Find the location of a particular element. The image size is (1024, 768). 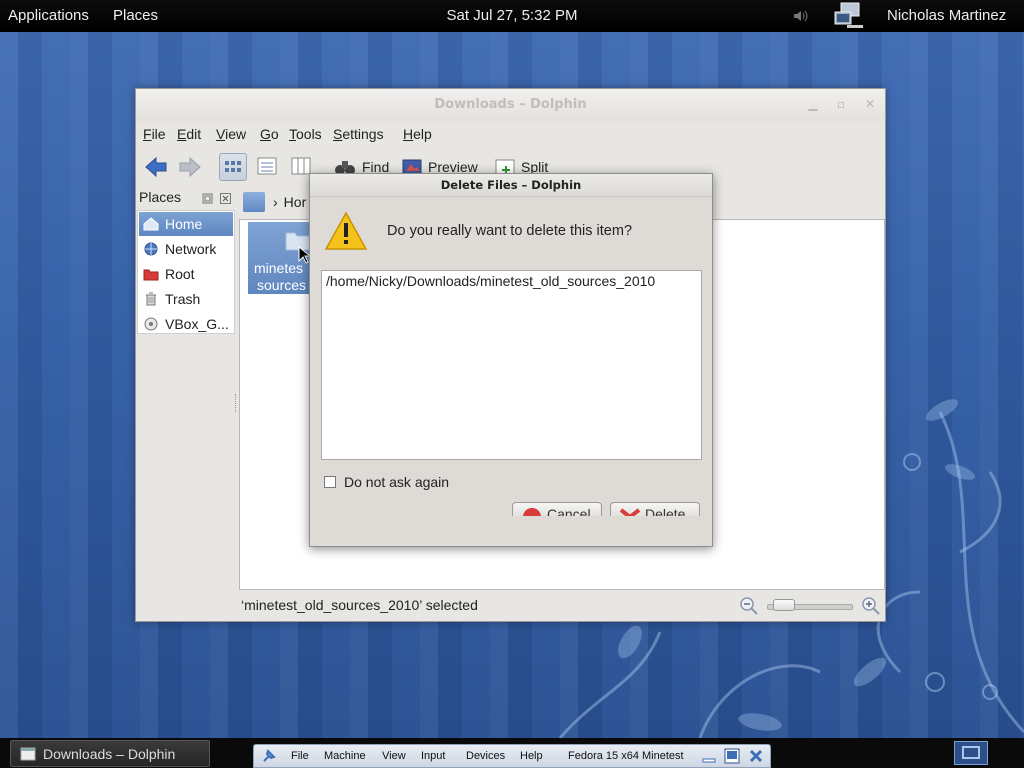

dialog-title: Delete Files – Dolphin is located at coordinates (511, 185).